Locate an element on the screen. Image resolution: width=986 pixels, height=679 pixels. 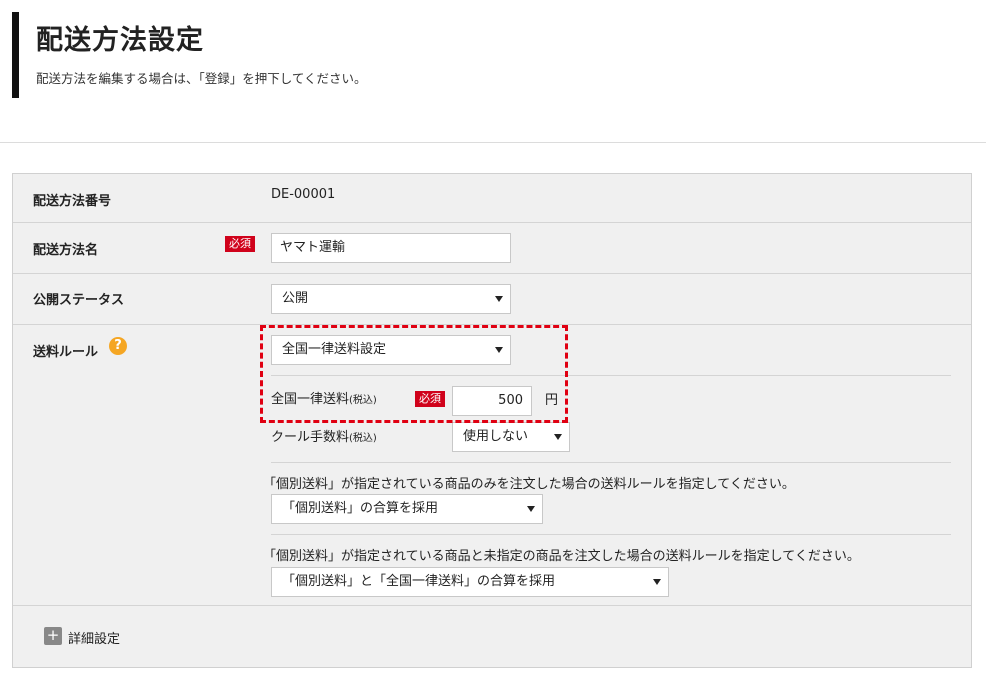
individual-mixed-select-value: 「個別送料」と「全国一律送料」の合算を採用 is located at coordinates (419, 581).